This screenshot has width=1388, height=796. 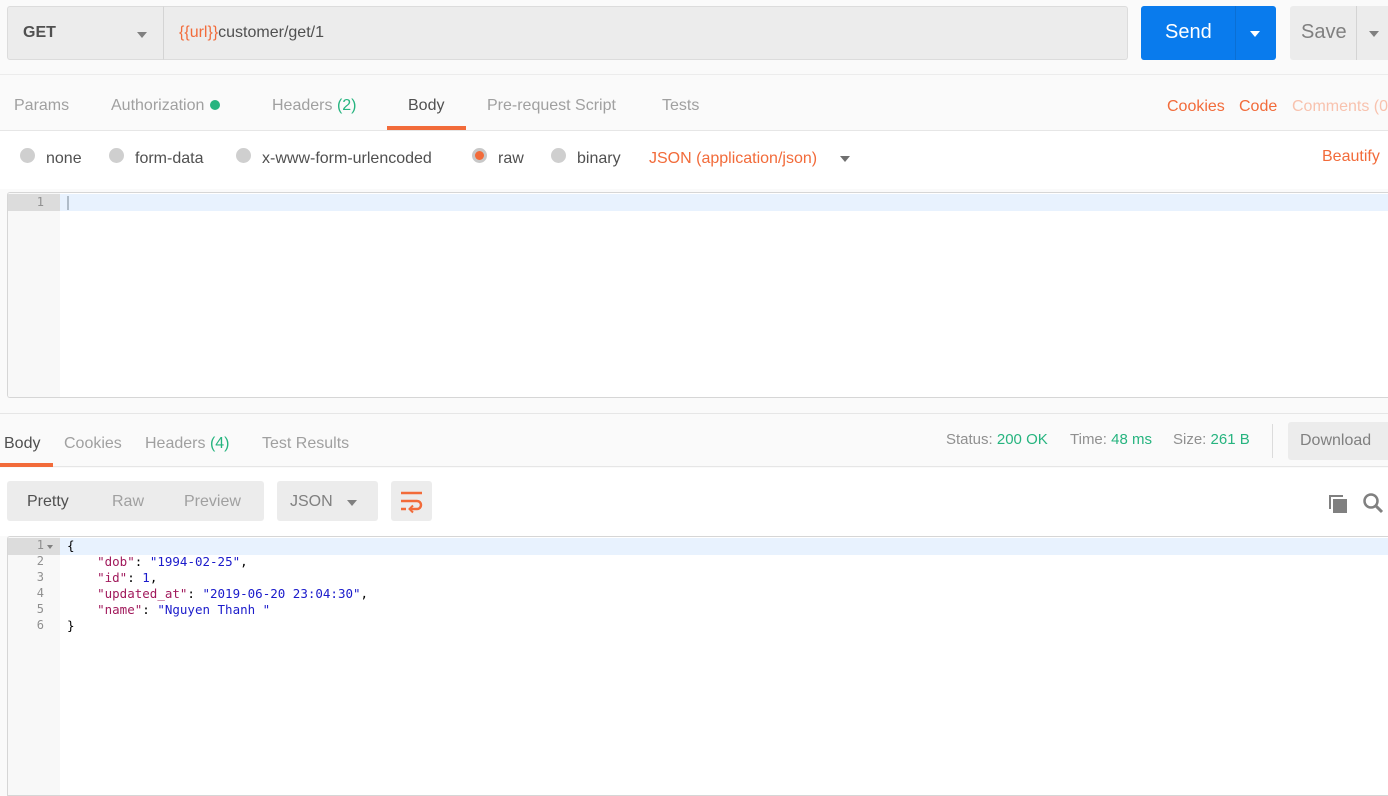 What do you see at coordinates (120, 609) in the screenshot?
I see `json-key: "name"` at bounding box center [120, 609].